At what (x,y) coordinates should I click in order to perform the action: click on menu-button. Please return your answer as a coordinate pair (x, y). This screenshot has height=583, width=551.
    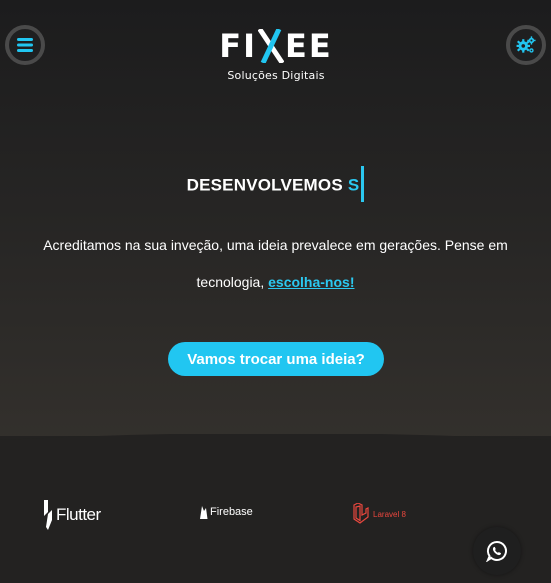
    Looking at the image, I should click on (25, 45).